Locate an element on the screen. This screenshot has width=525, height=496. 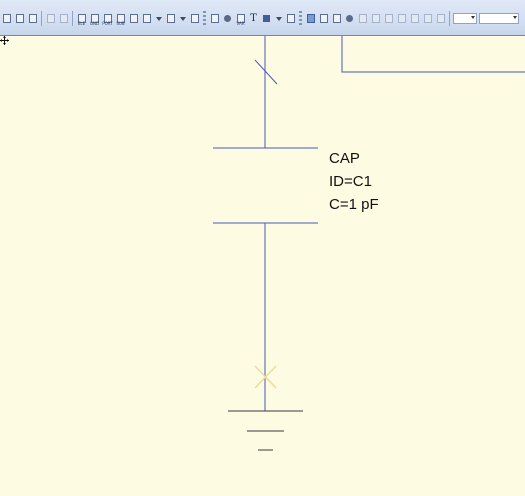
draw-dropdown-icon is located at coordinates (182, 18).